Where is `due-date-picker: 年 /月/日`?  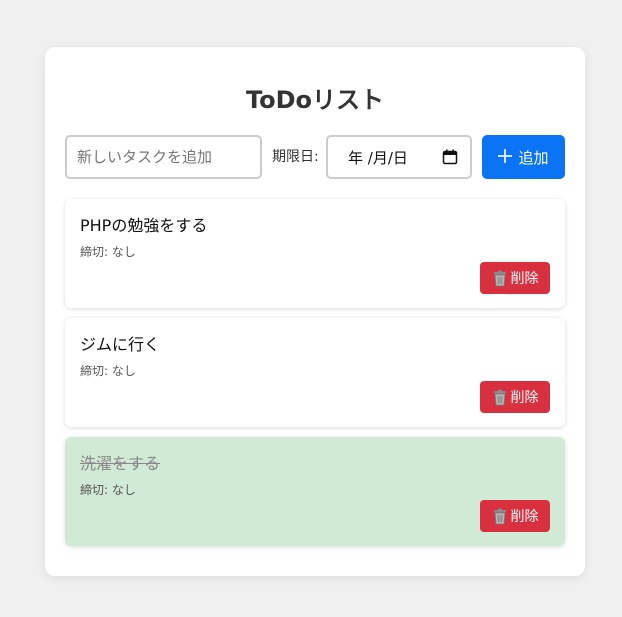 due-date-picker: 年 /月/日 is located at coordinates (399, 157).